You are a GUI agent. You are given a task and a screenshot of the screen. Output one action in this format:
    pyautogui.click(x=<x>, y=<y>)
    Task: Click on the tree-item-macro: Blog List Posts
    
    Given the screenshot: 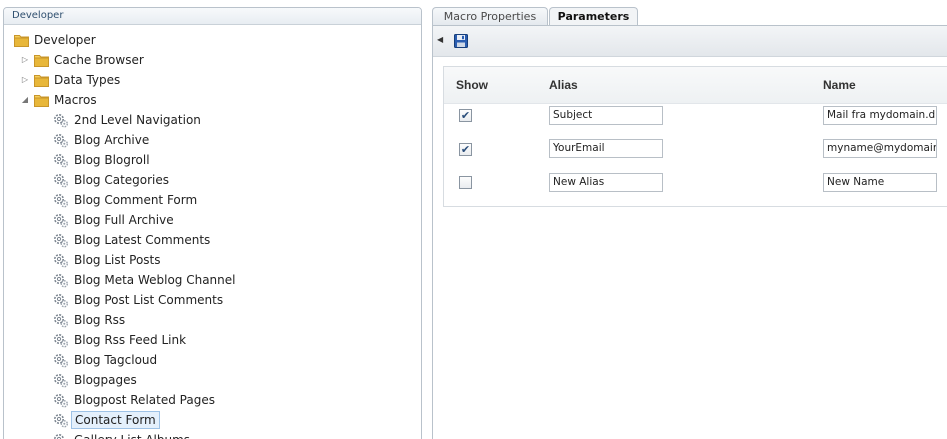 What is the action you would take?
    pyautogui.click(x=209, y=260)
    